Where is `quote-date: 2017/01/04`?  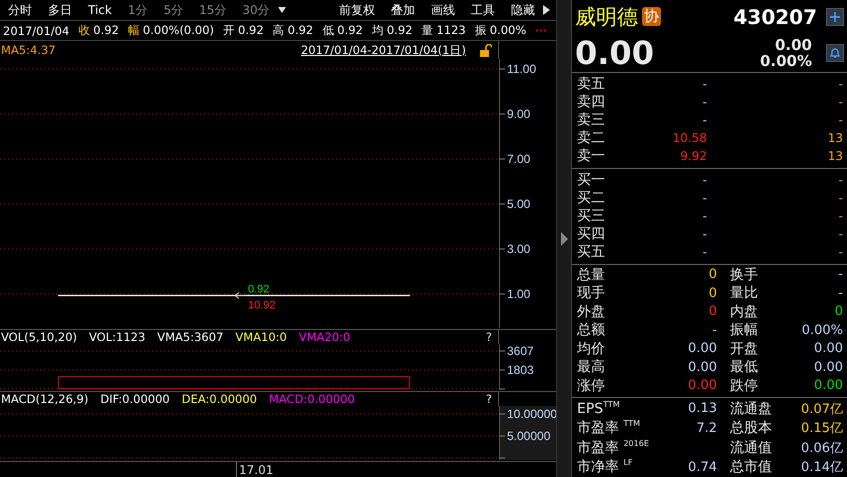 quote-date: 2017/01/04 is located at coordinates (36, 31).